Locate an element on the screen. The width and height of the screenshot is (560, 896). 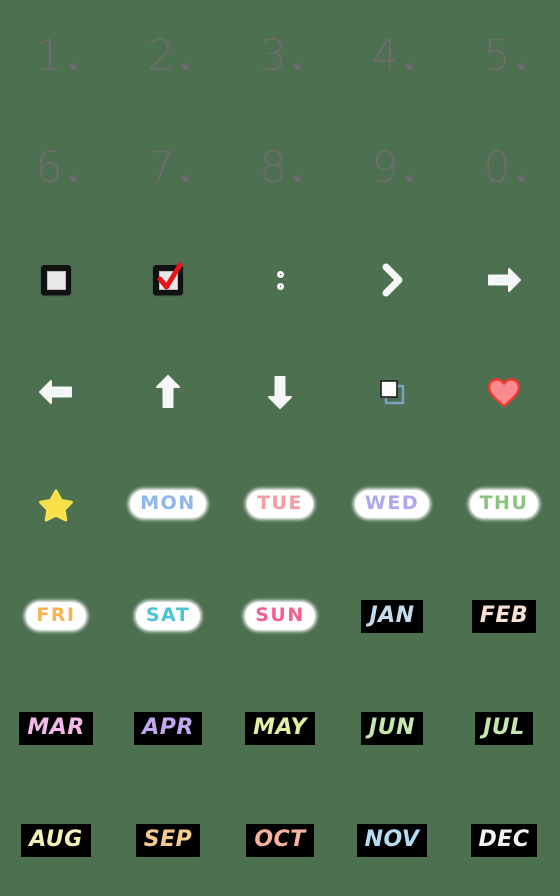
star-icon is located at coordinates (56, 504).